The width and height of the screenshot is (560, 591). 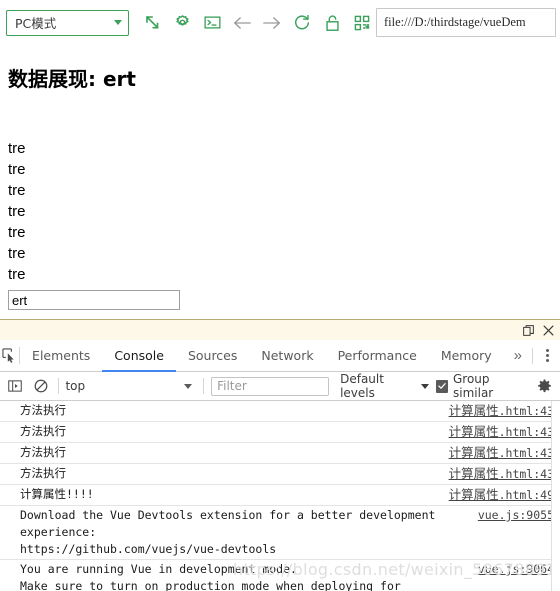 What do you see at coordinates (36, 23) in the screenshot?
I see `device-mode-label: PC模式` at bounding box center [36, 23].